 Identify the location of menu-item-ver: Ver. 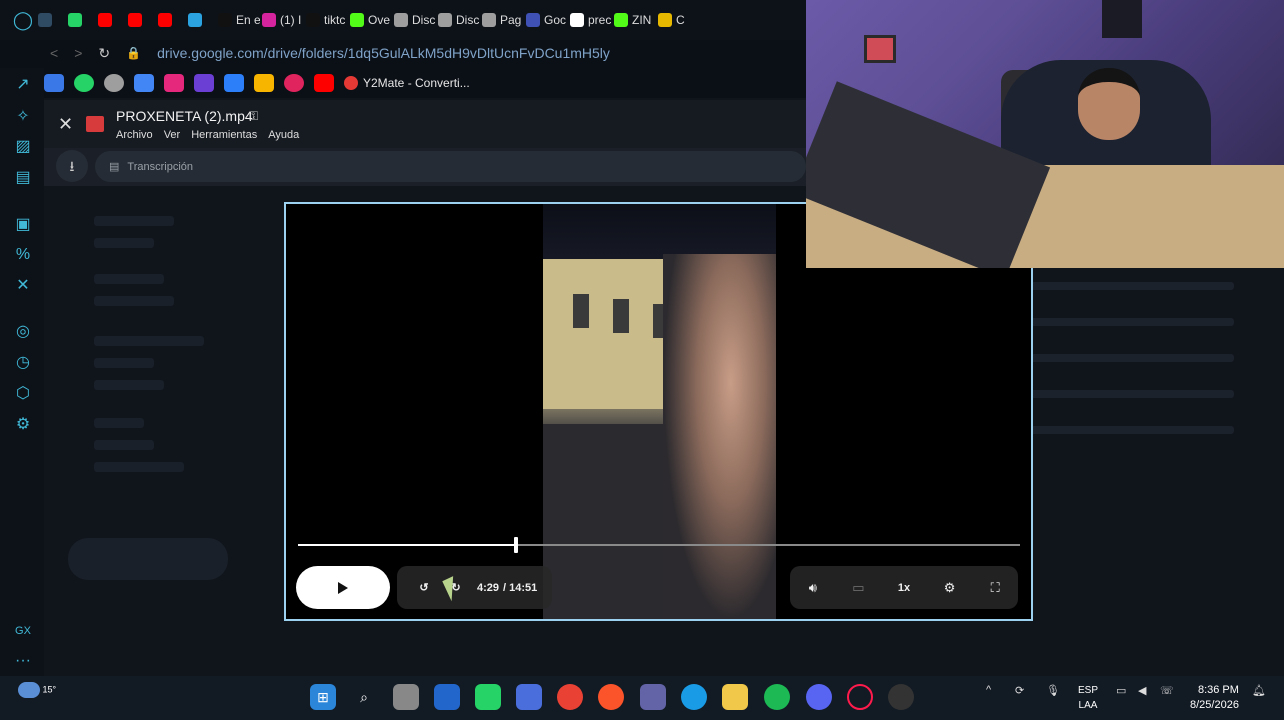
(172, 135).